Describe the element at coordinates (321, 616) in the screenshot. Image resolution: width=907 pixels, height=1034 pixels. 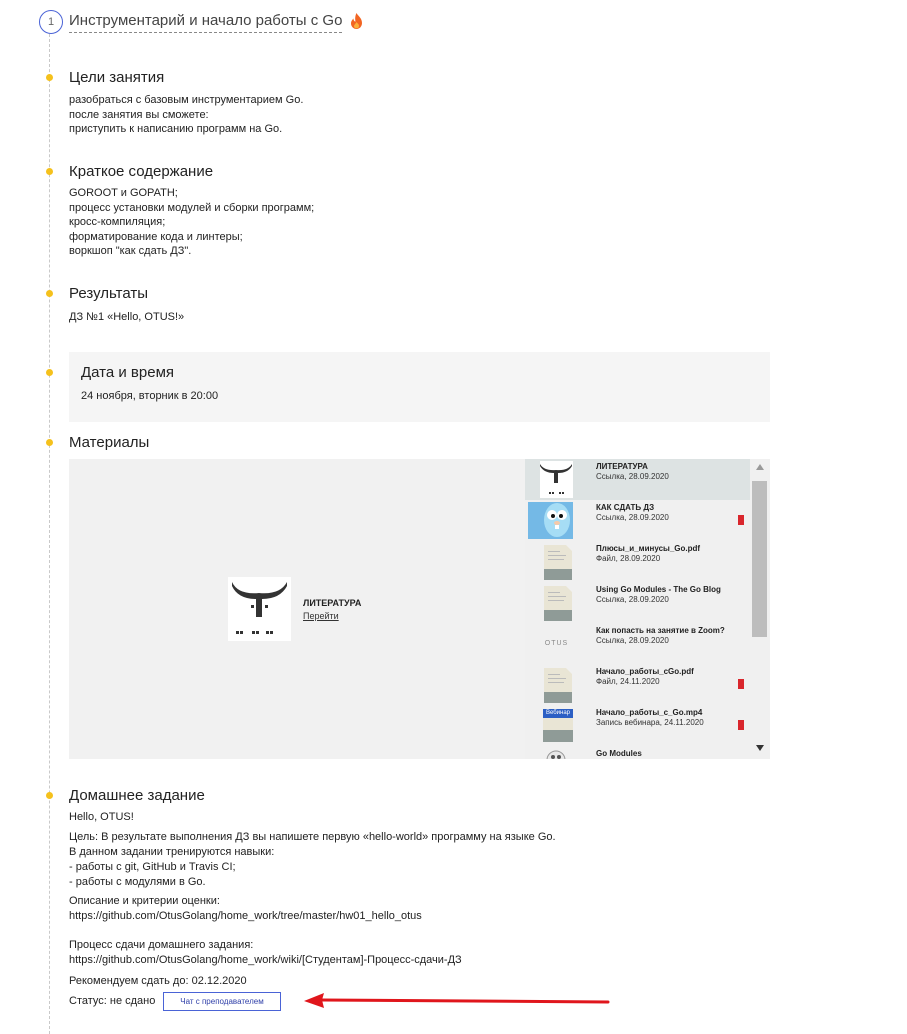
I see `preview-open-link: Перейти` at that location.